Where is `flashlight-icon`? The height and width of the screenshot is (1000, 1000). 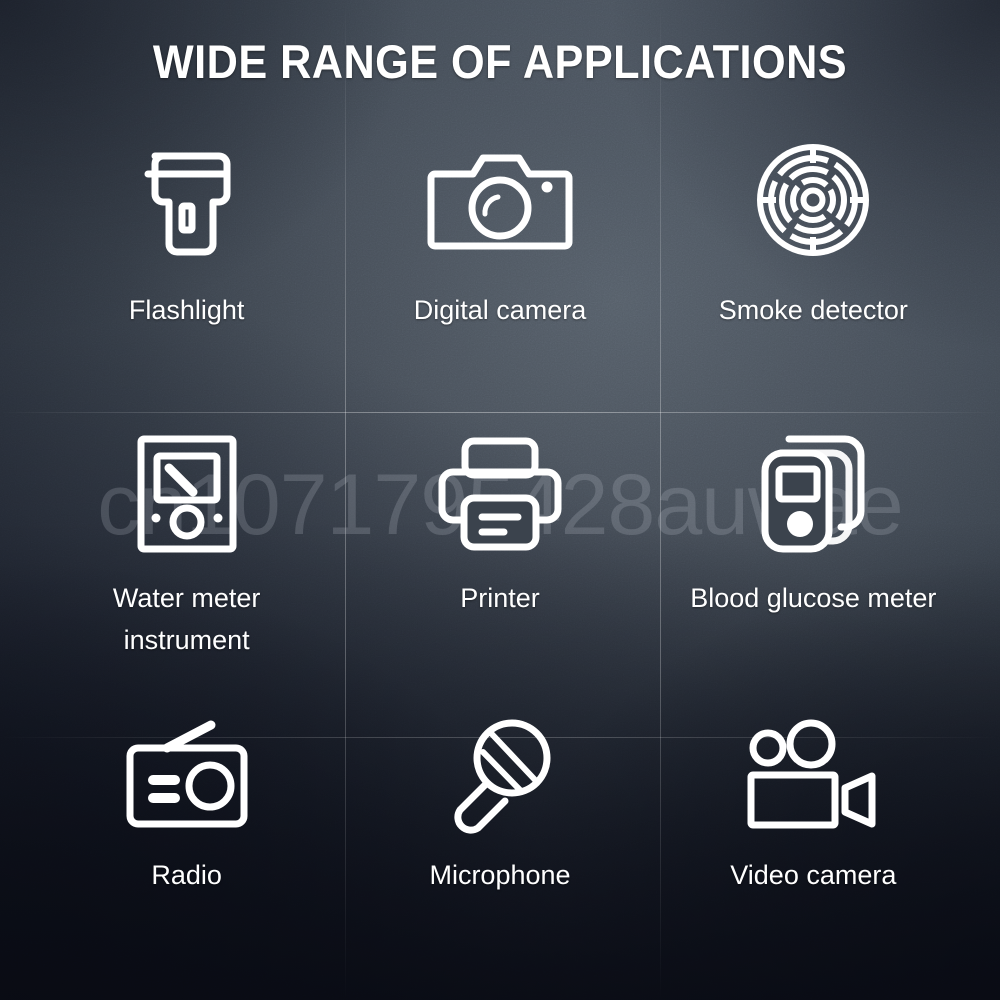 flashlight-icon is located at coordinates (187, 200).